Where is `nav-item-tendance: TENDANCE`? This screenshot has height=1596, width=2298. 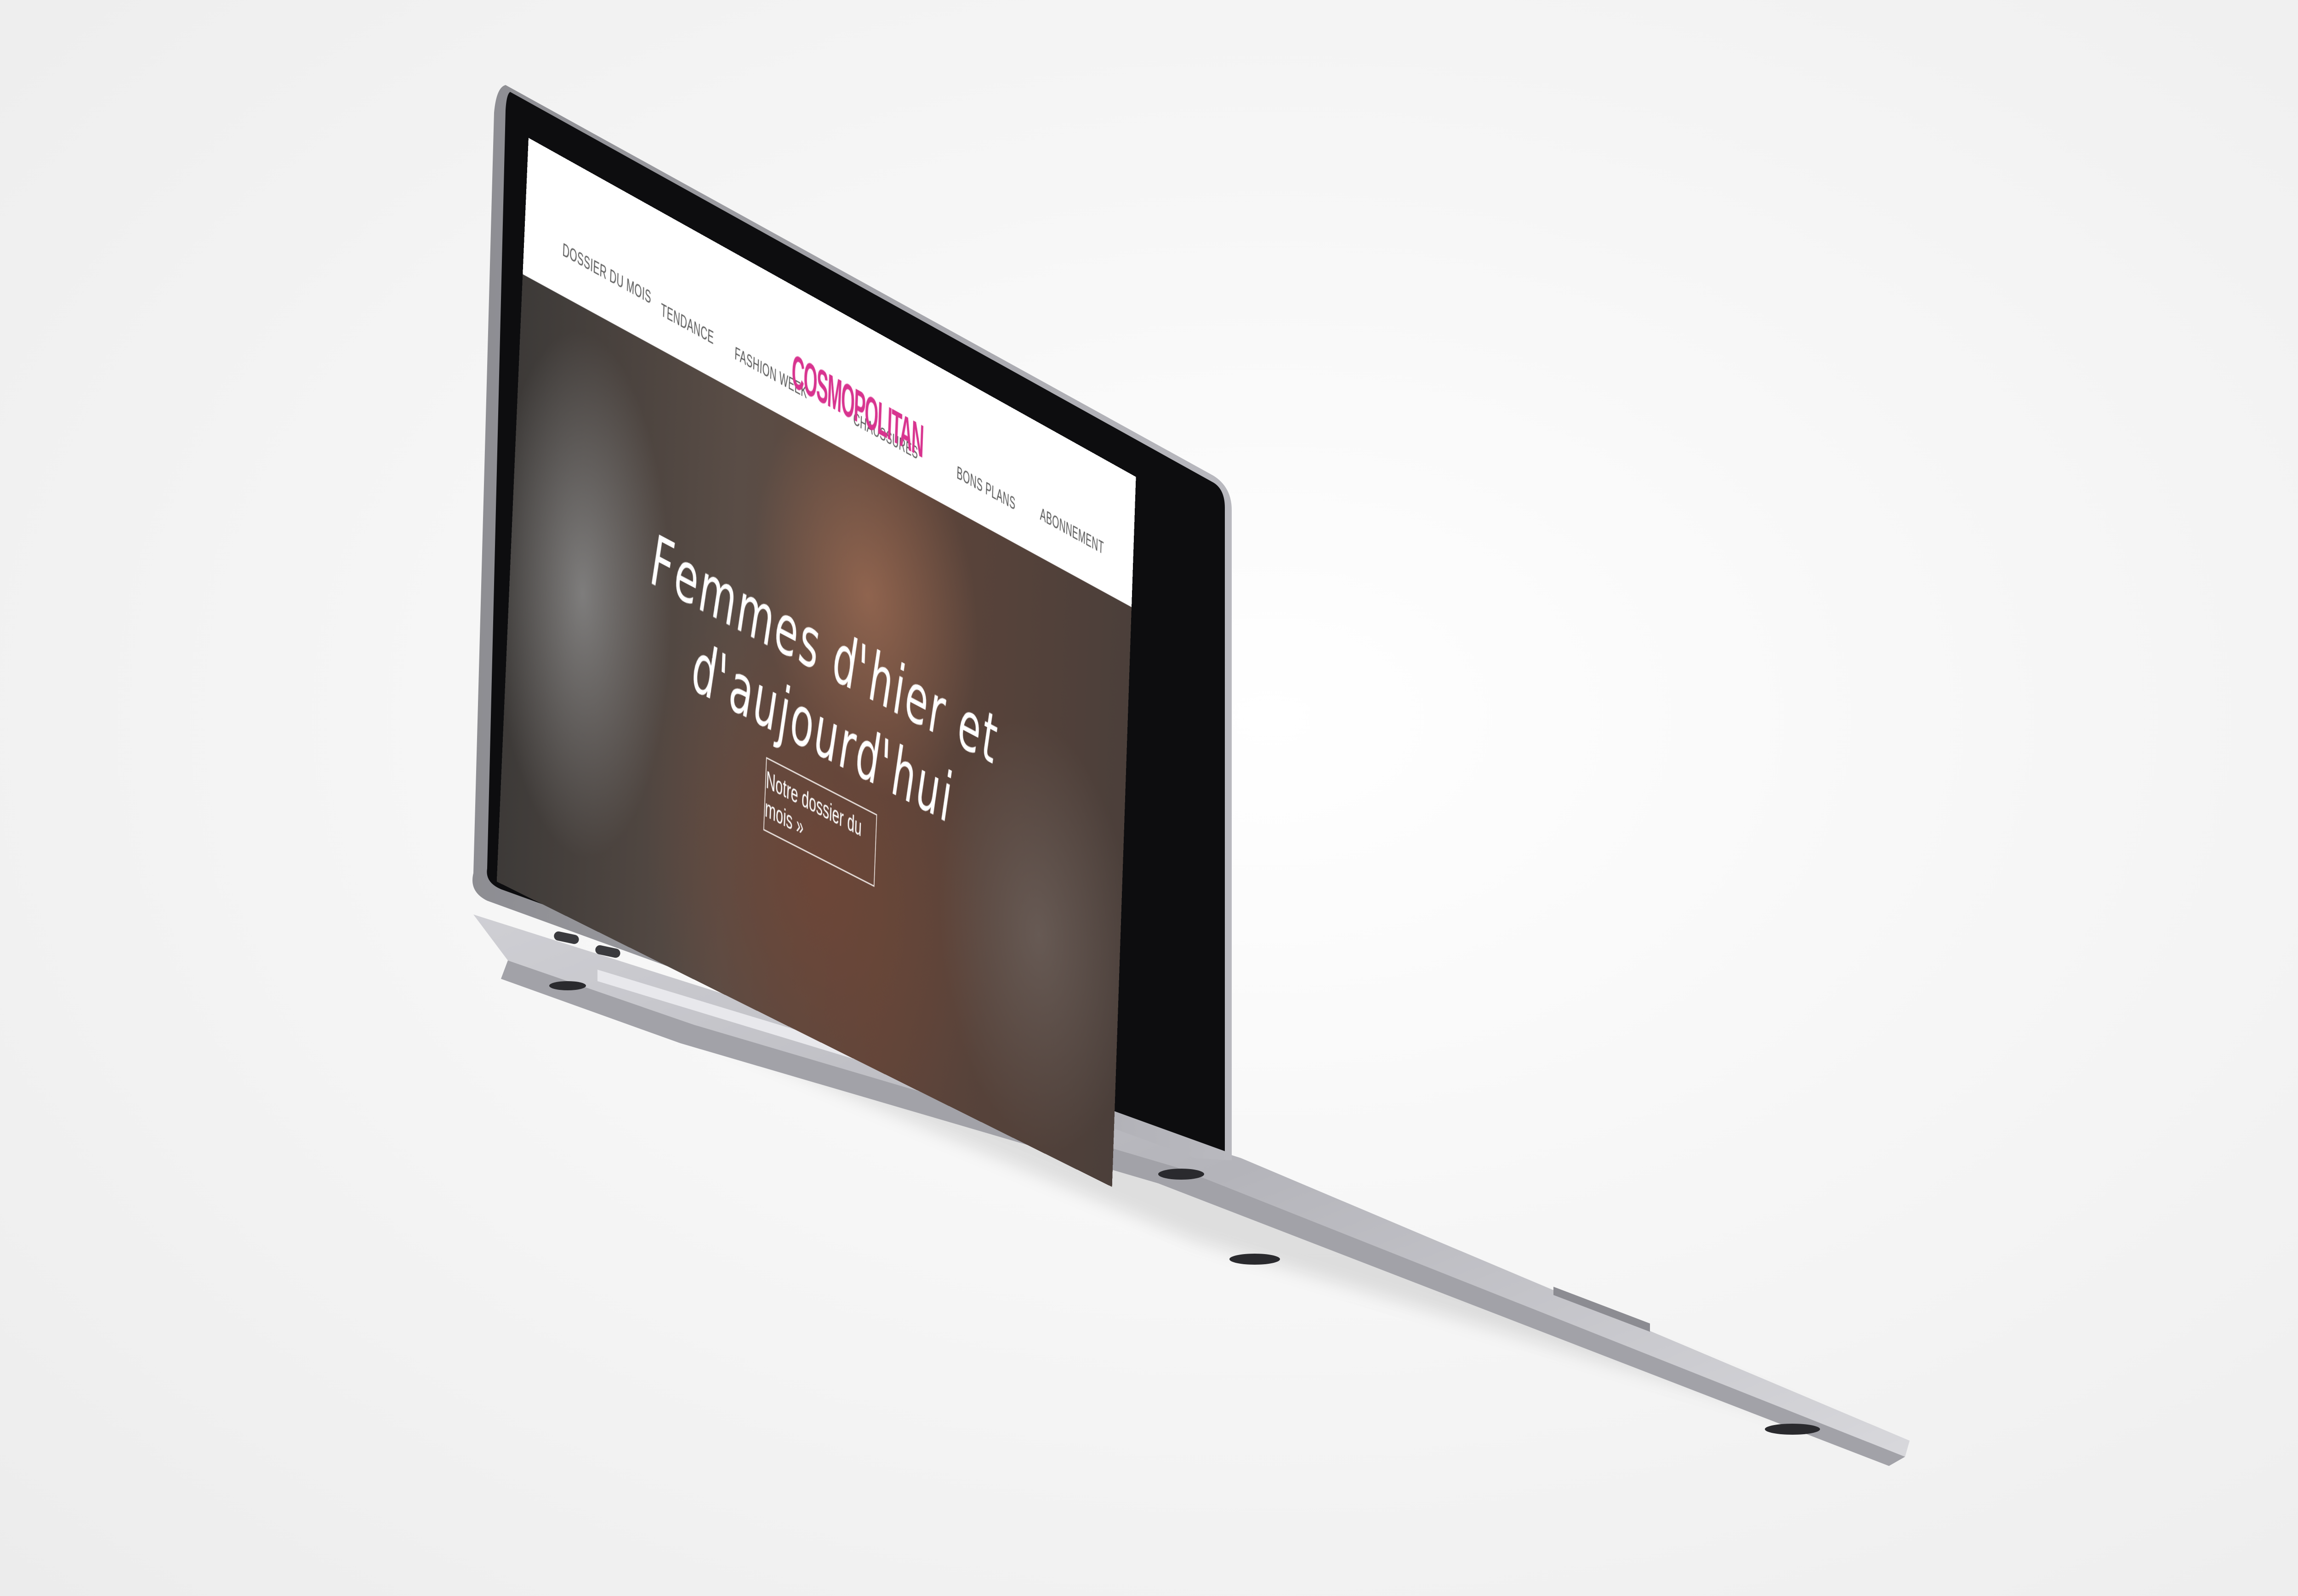 nav-item-tendance: TENDANCE is located at coordinates (687, 325).